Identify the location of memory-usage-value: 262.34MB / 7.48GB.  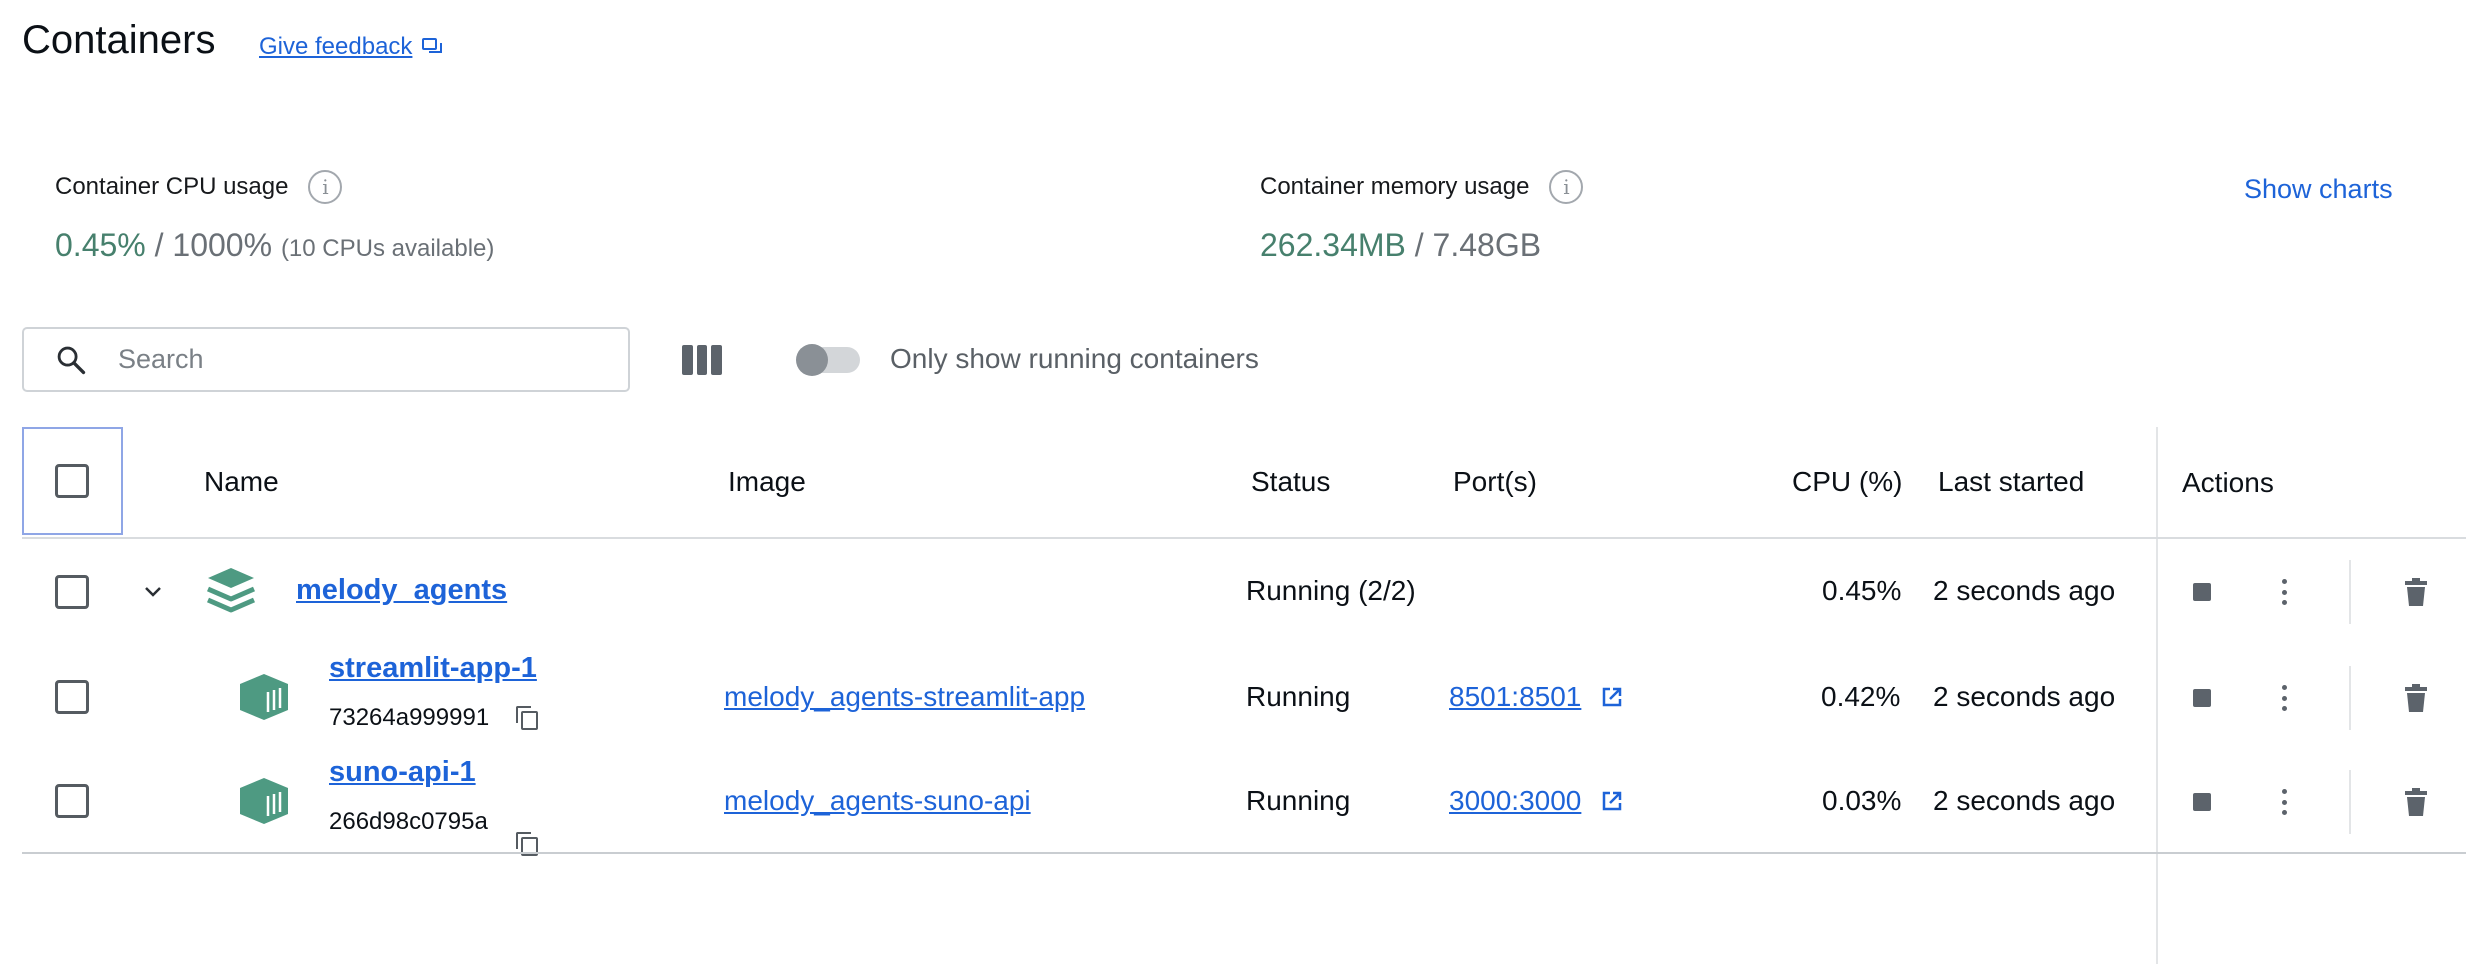
(1400, 245).